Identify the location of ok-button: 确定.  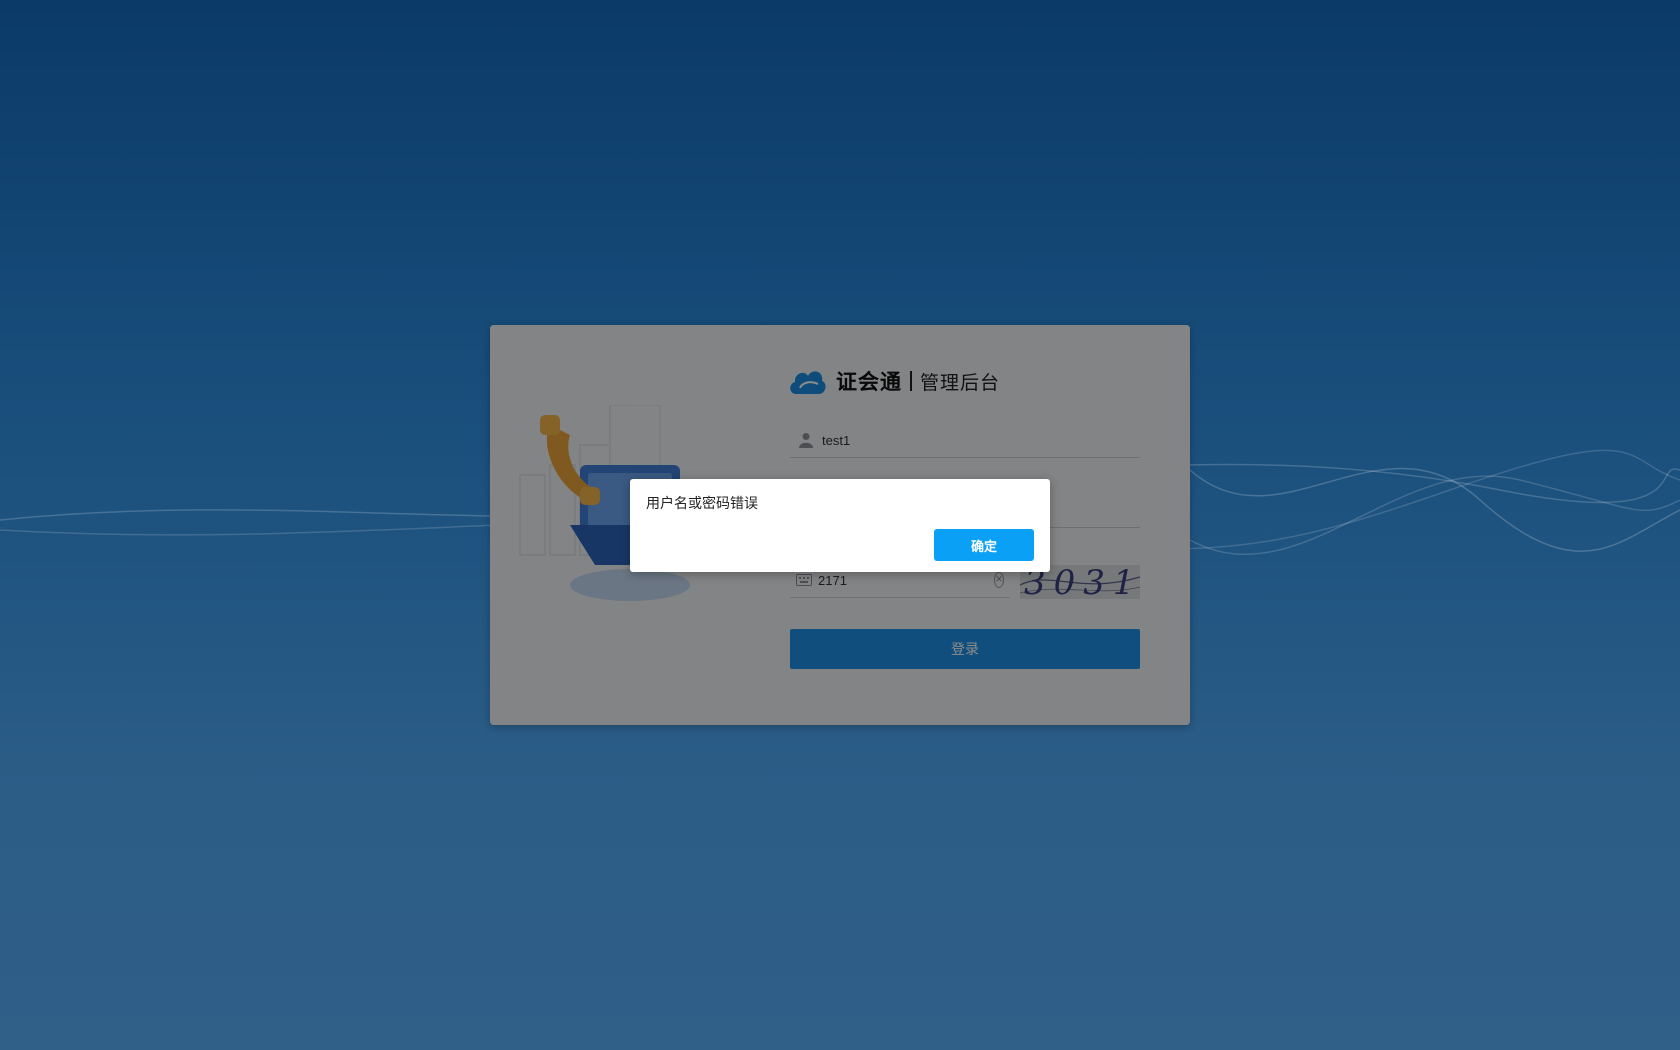
(984, 545).